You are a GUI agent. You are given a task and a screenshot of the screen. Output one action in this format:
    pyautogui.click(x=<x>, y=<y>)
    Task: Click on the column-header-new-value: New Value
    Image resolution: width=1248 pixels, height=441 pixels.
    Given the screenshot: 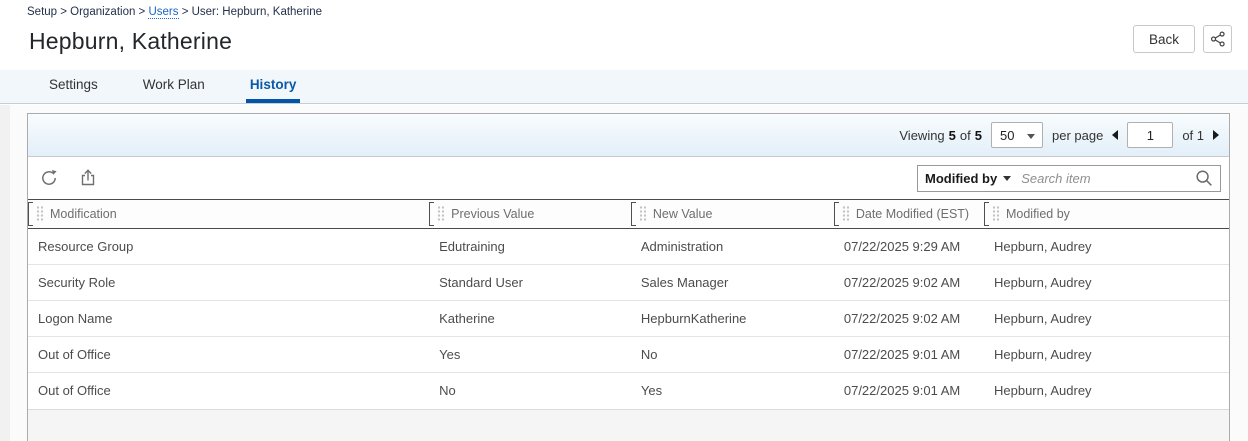 What is the action you would take?
    pyautogui.click(x=732, y=214)
    